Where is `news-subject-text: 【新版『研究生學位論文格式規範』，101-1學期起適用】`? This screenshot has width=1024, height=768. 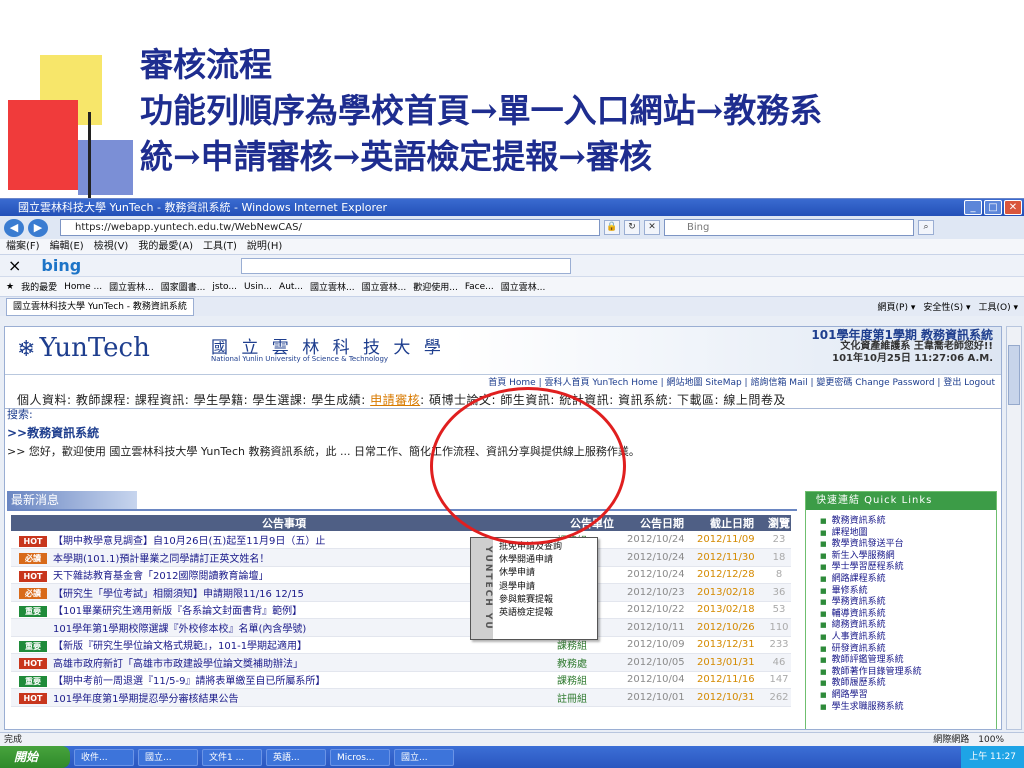 news-subject-text: 【新版『研究生學位論文格式規範』，101-1學期起適用】 is located at coordinates (180, 646).